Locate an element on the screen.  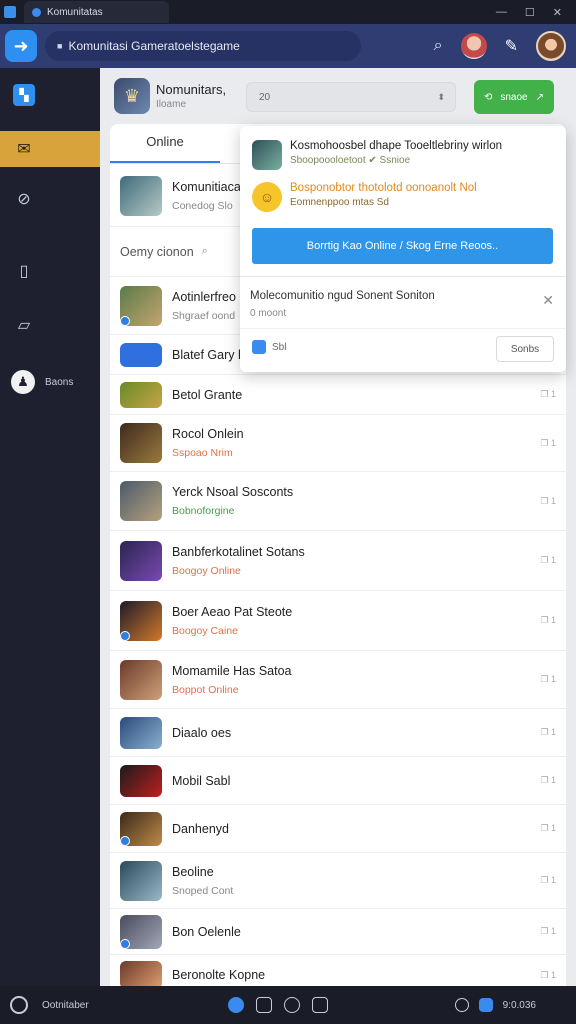
sidebar-item-home: ▚ is located at coordinates (50, 95).